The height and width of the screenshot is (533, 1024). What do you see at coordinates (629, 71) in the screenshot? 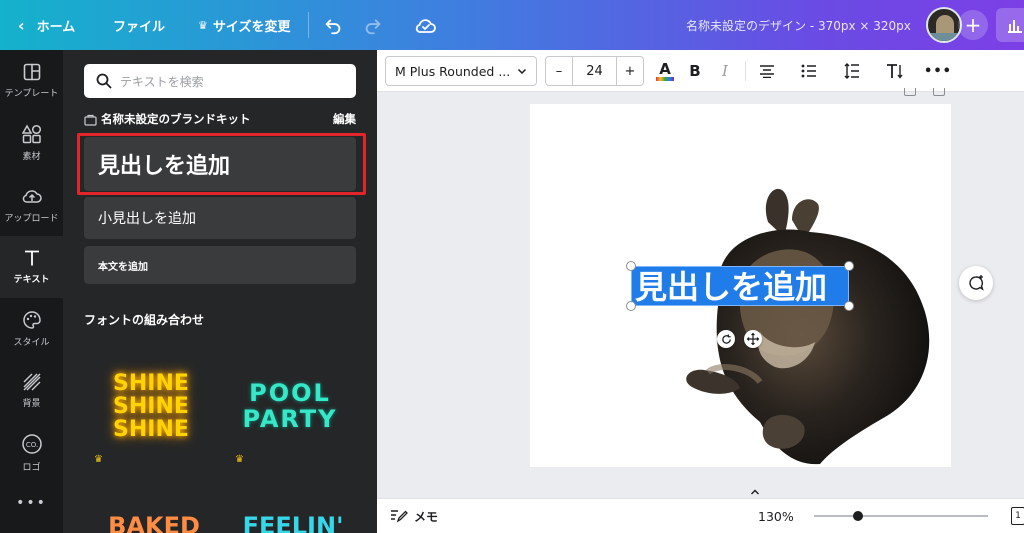
I see `increase-font-size-button: +` at bounding box center [629, 71].